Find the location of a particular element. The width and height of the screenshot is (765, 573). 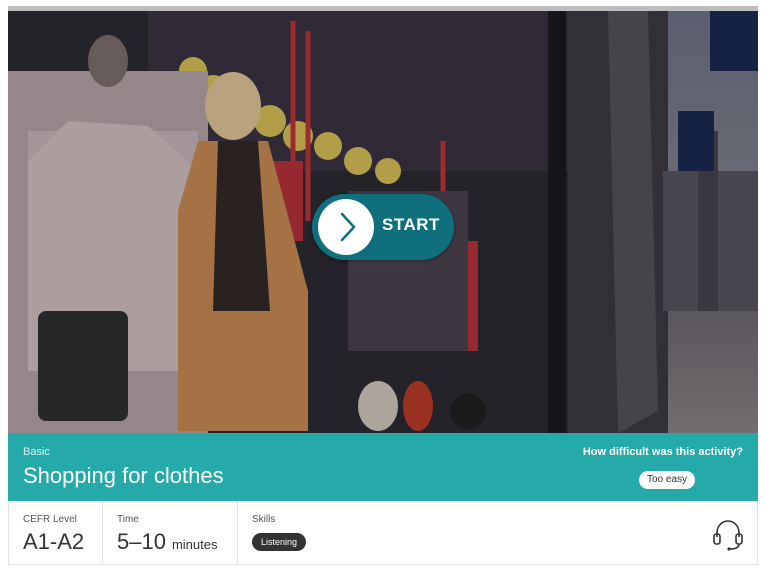

time-label: Time is located at coordinates (128, 519).